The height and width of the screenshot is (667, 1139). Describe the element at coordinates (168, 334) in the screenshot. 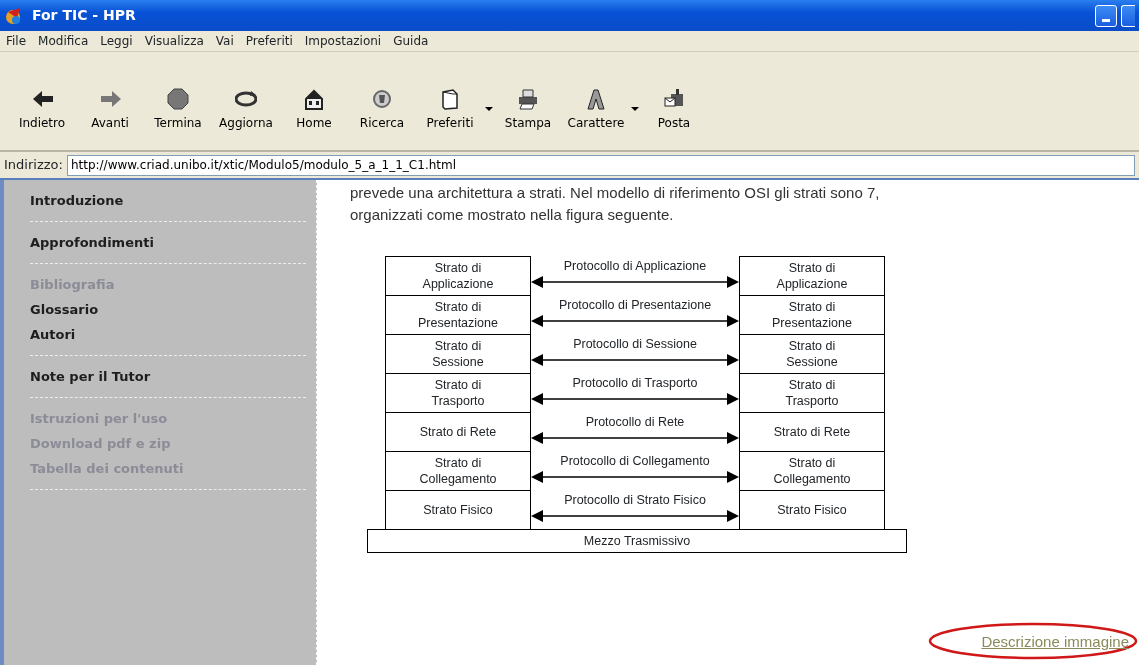

I see `sidebar-link: Autori` at that location.